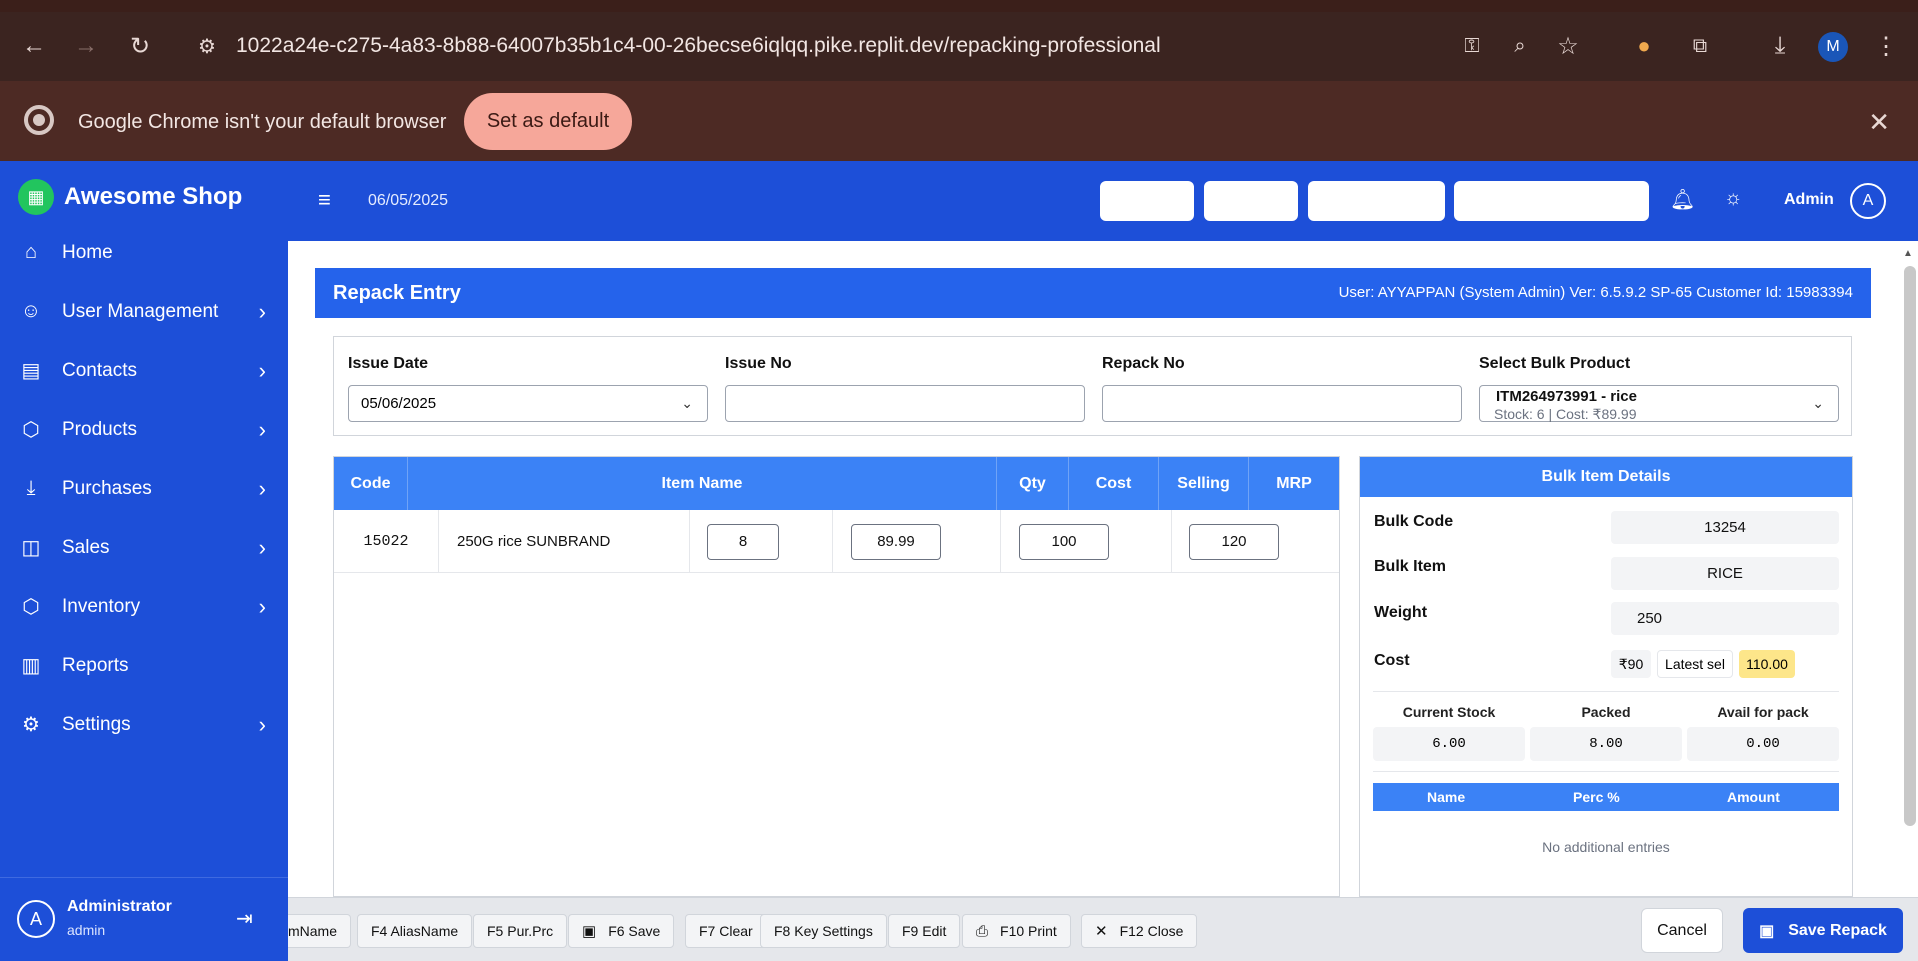  I want to click on sidebar-item-contacts: ▤ Contacts ›, so click(144, 370).